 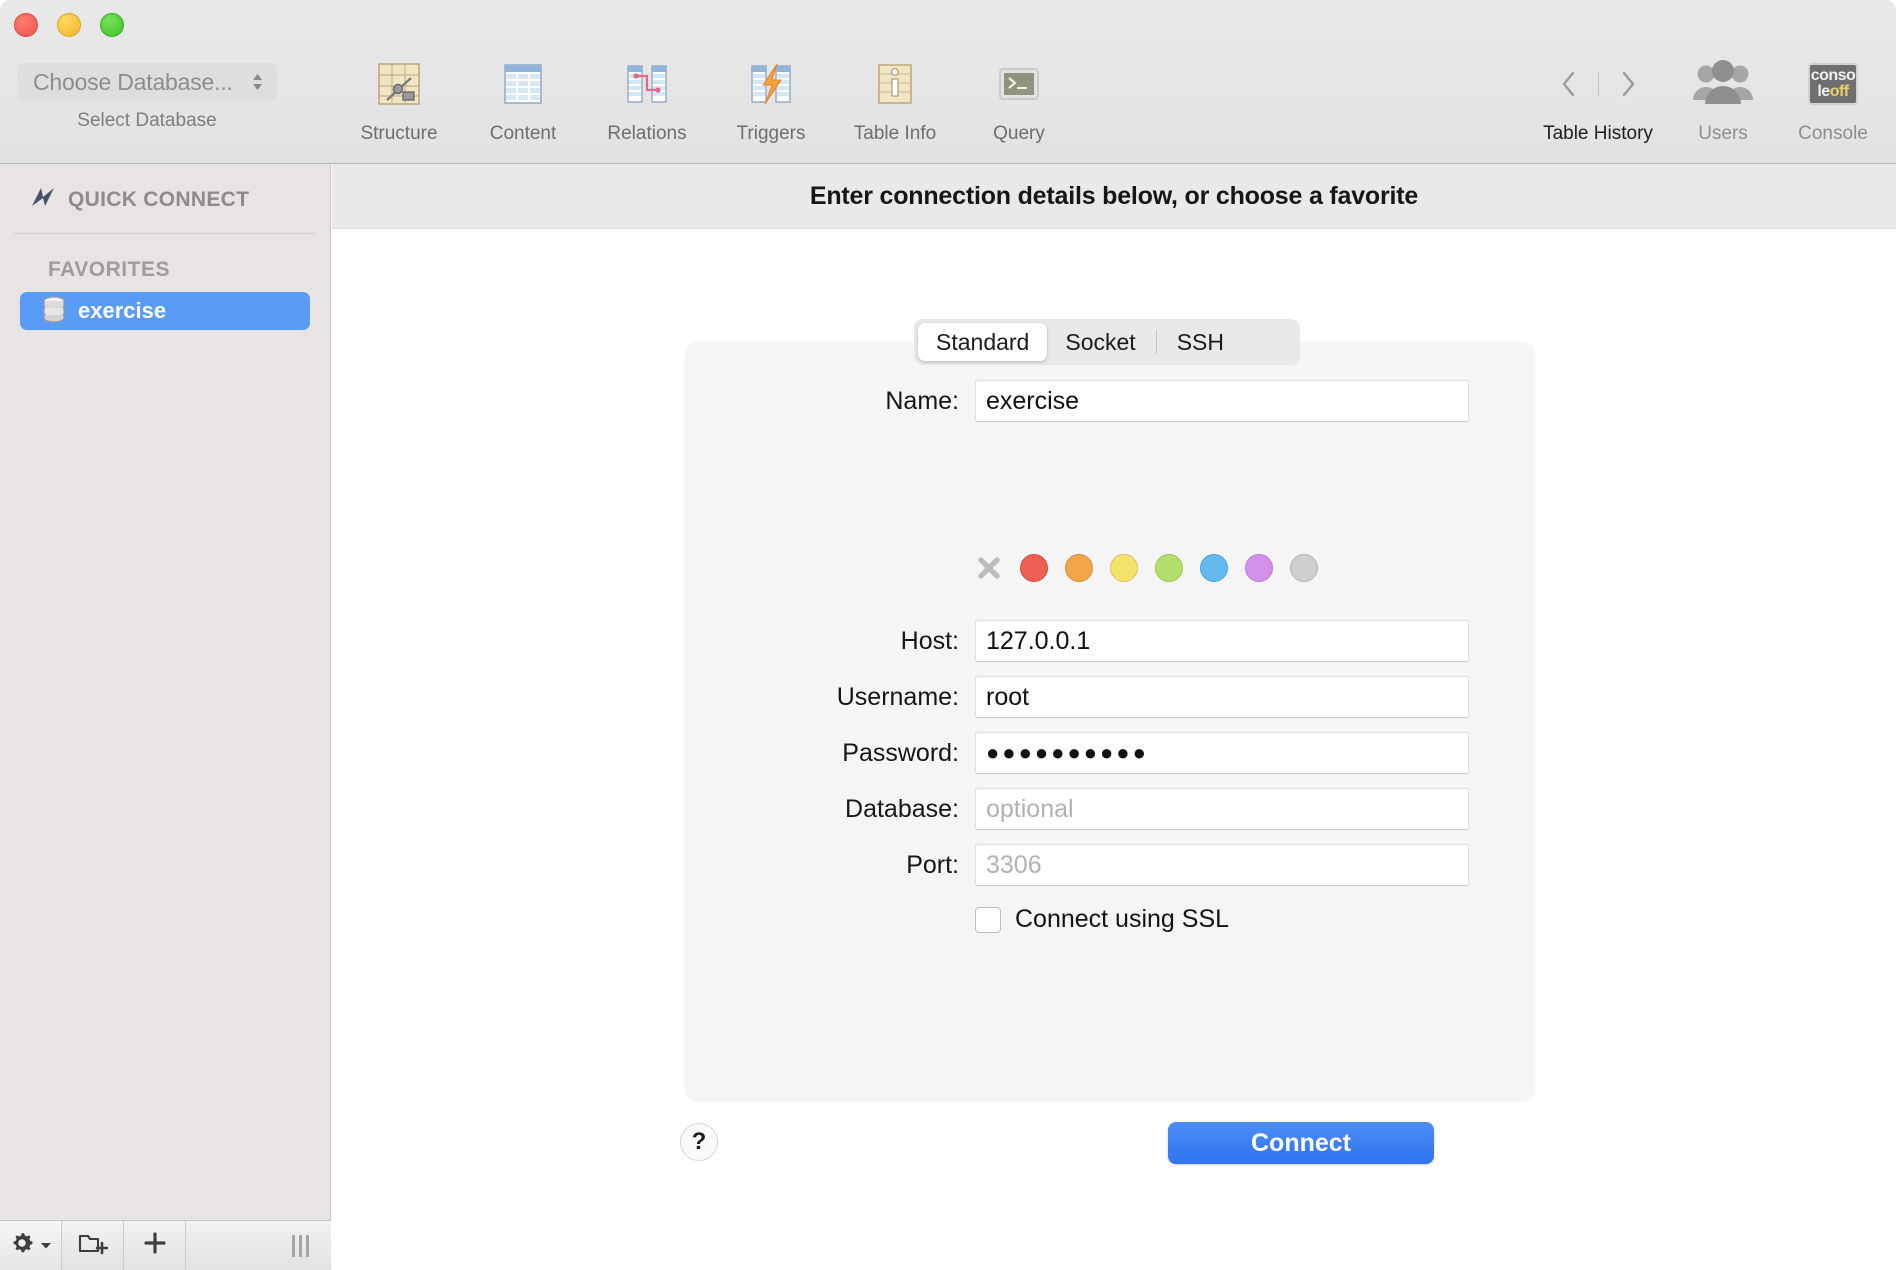 I want to click on clear-color-icon, so click(x=989, y=568).